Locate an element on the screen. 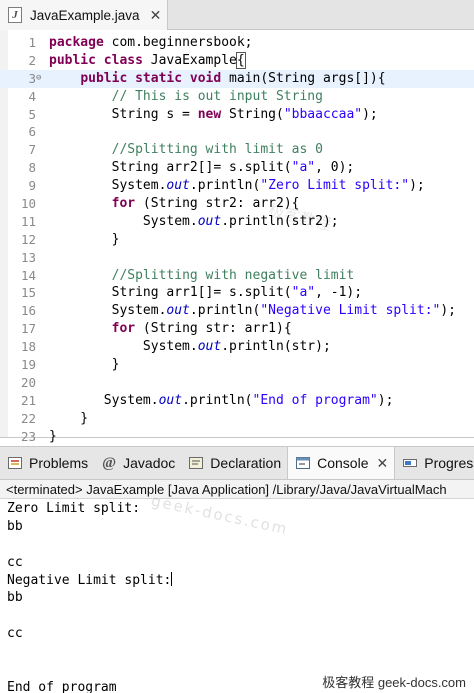 The width and height of the screenshot is (474, 693). watermark-corner: 极客教程 geek-docs.com is located at coordinates (394, 681).